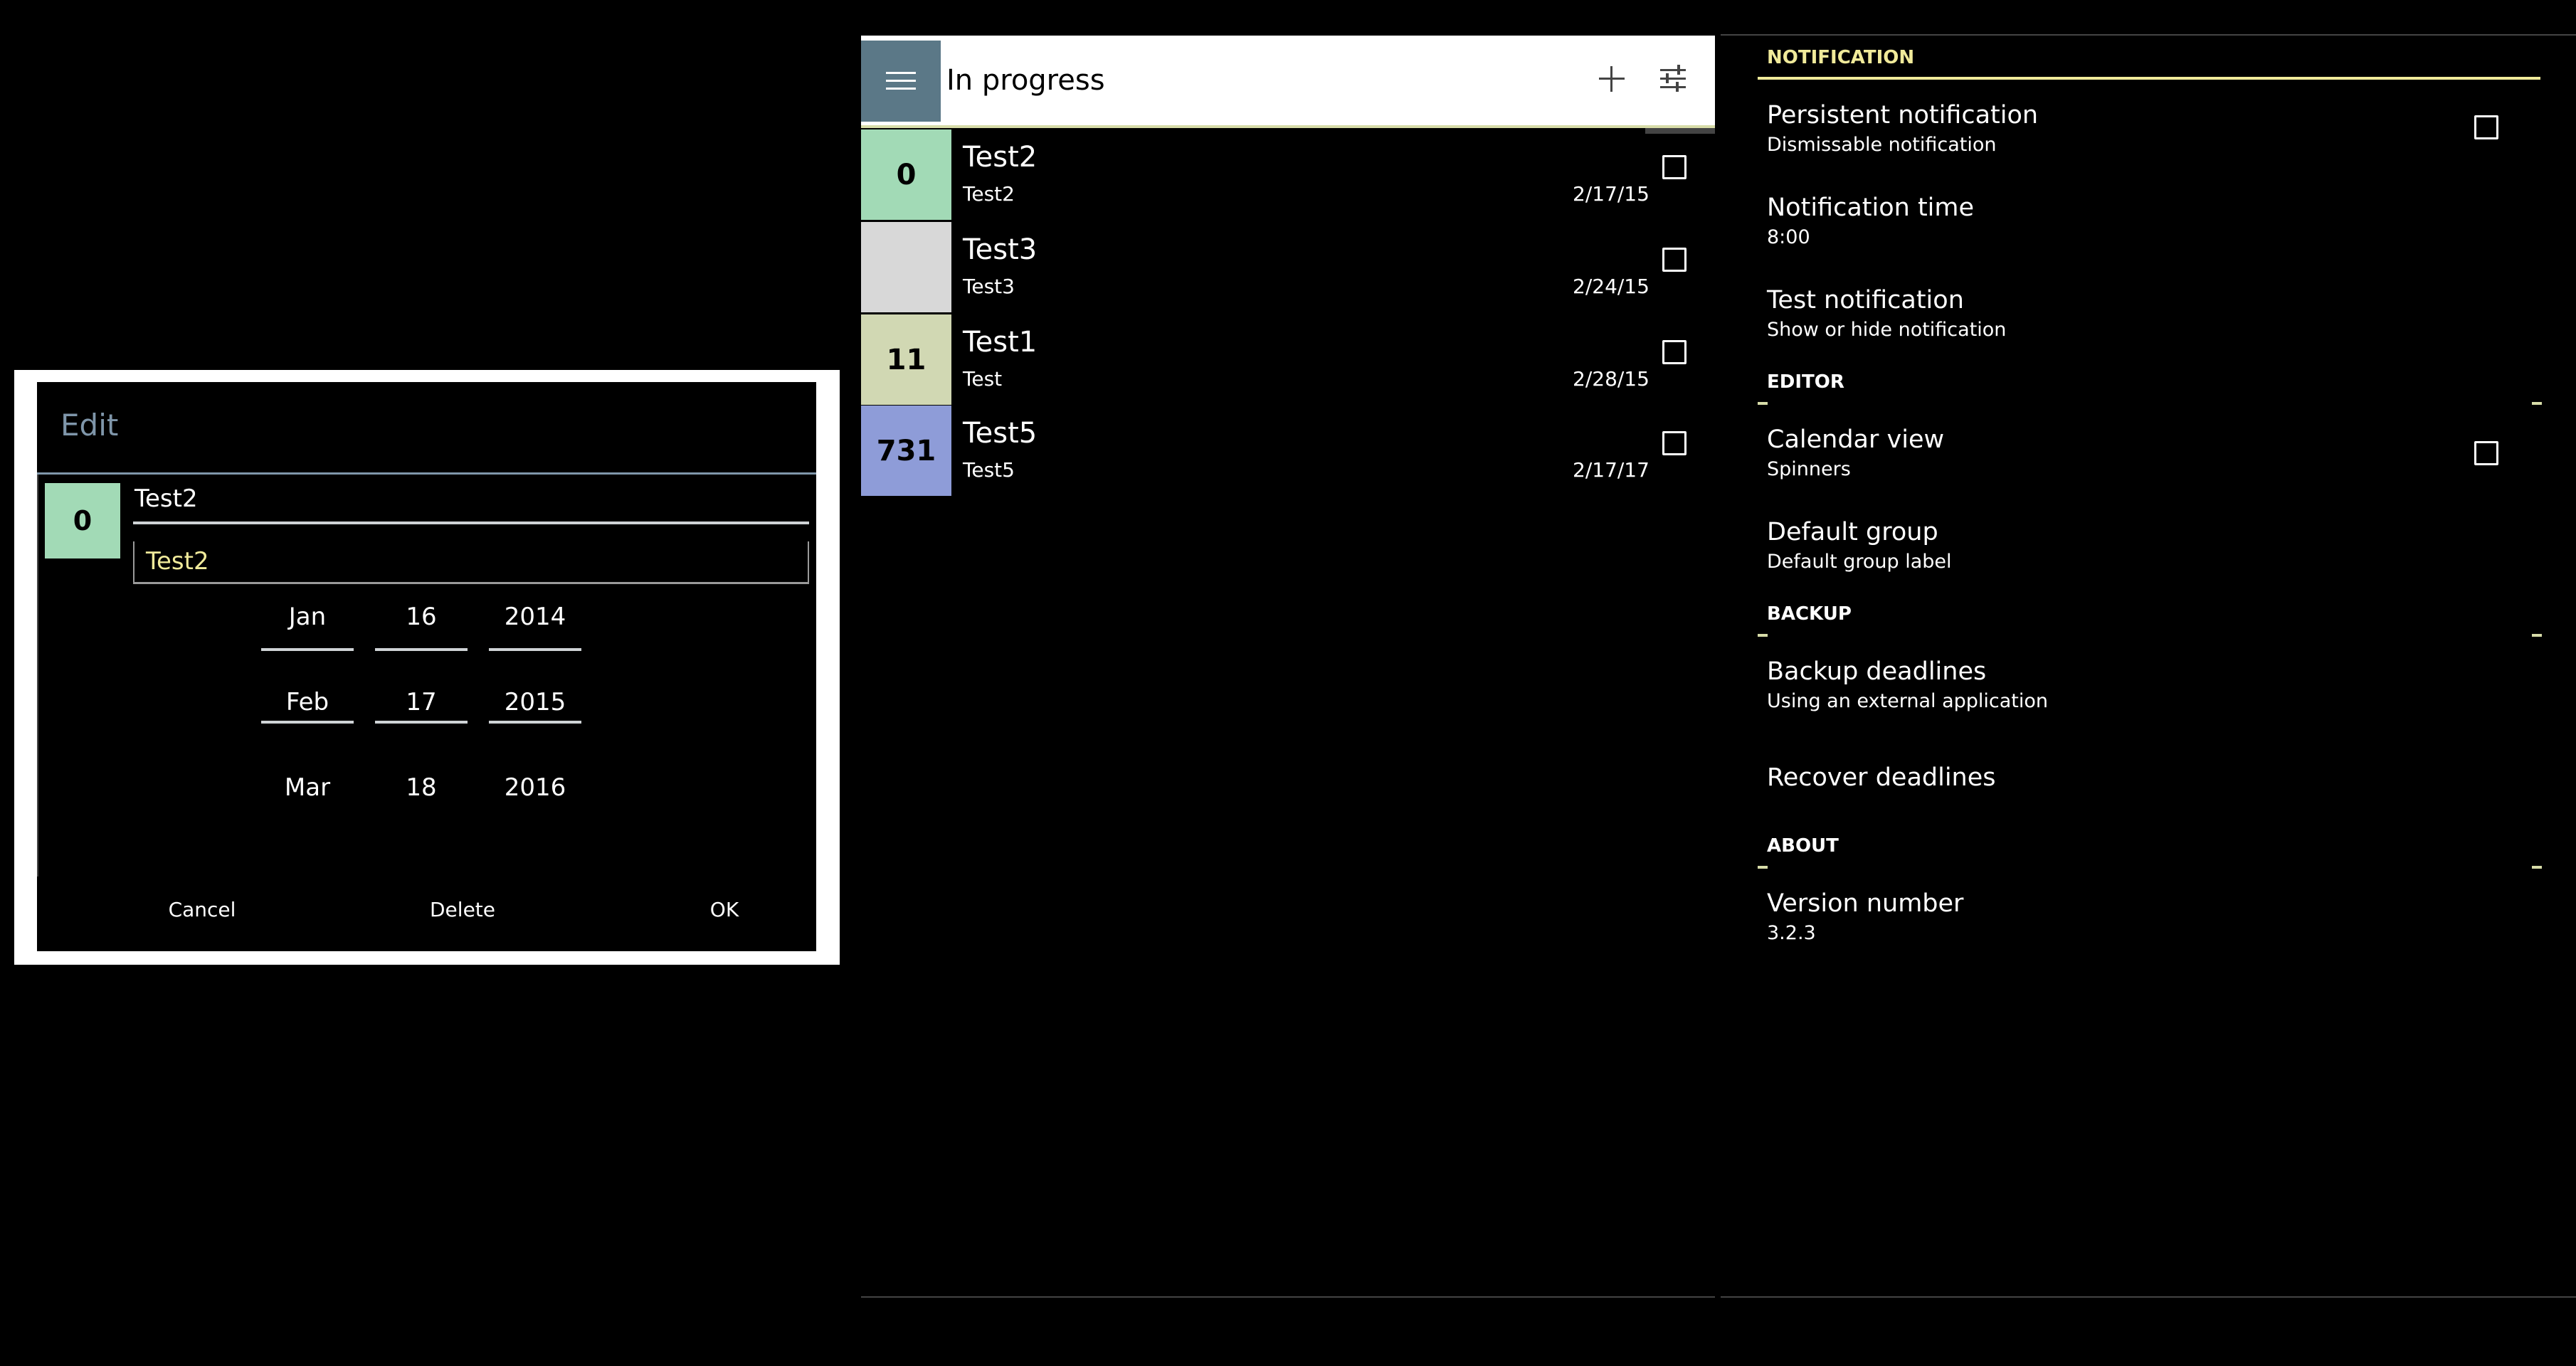 The image size is (2576, 1366). What do you see at coordinates (202, 909) in the screenshot?
I see `cancel-button: Cancel` at bounding box center [202, 909].